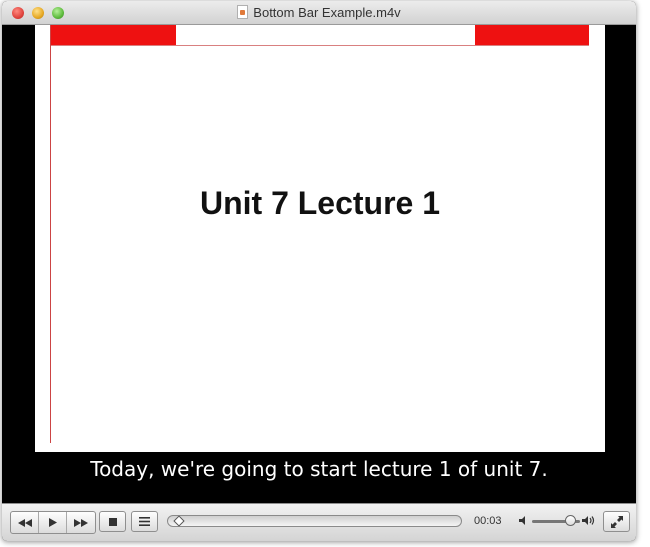 The width and height of the screenshot is (650, 547). Describe the element at coordinates (113, 35) in the screenshot. I see `slide-header-bar-left` at that location.